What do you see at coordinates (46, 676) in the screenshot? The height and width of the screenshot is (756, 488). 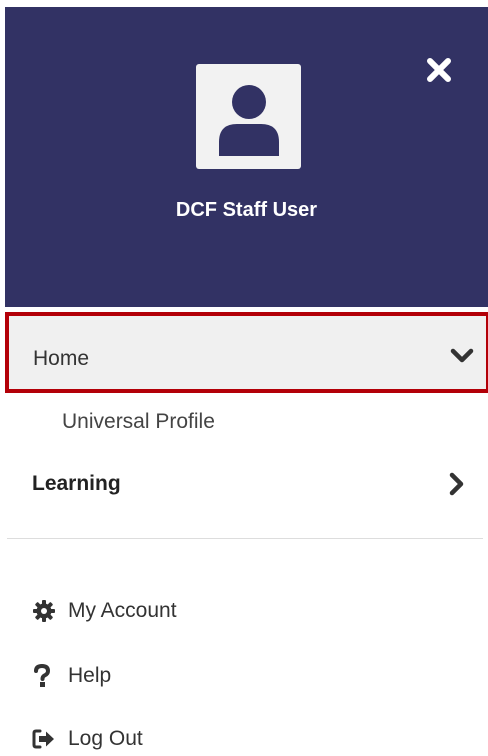 I see `question-icon` at bounding box center [46, 676].